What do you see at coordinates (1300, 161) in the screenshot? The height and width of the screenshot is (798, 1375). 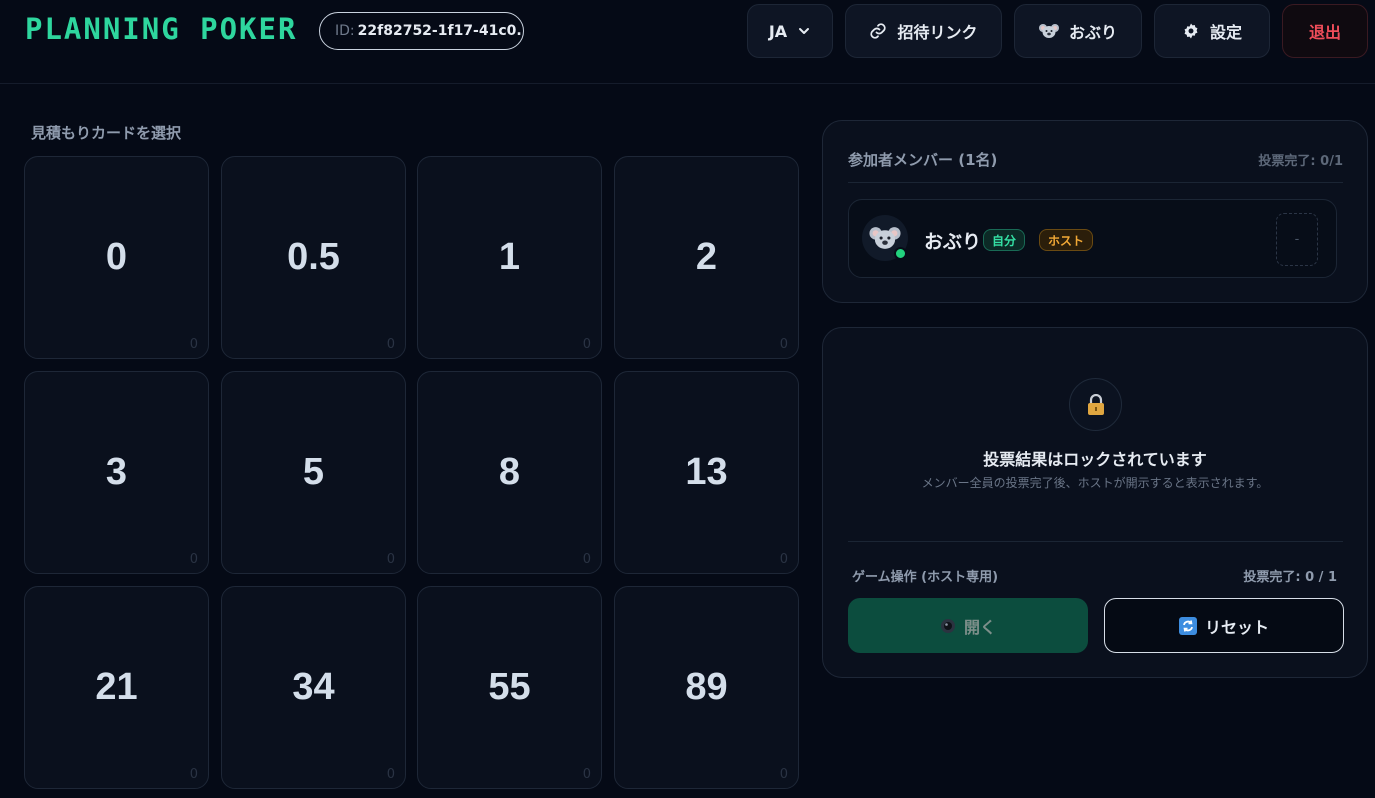 I see `members-vote-status: 投票完了: 0/1` at bounding box center [1300, 161].